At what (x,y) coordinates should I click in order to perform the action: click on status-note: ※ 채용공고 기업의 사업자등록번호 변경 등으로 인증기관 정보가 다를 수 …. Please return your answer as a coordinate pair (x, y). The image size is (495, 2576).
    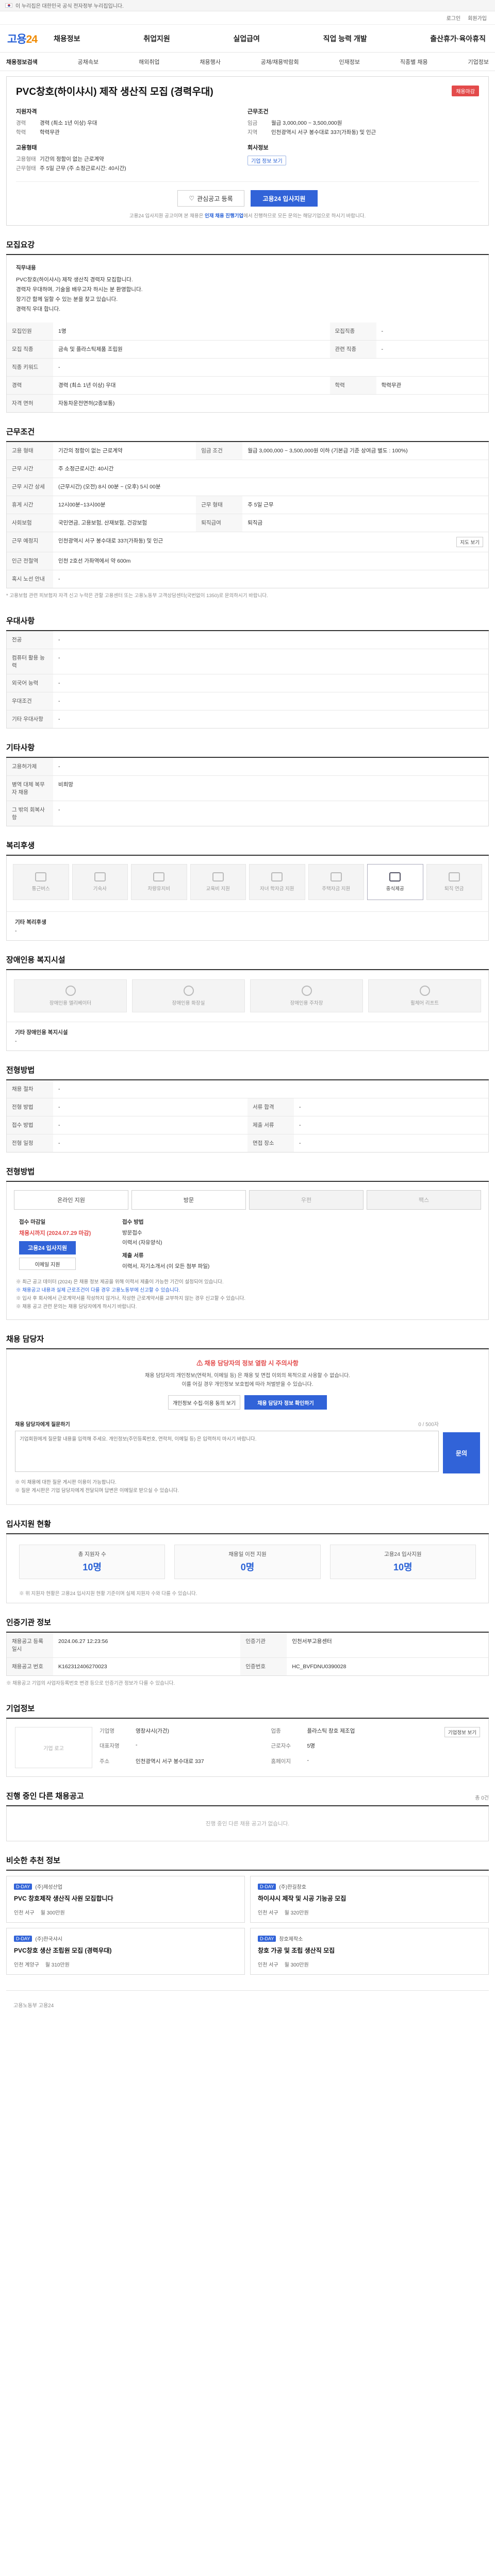
    Looking at the image, I should click on (91, 1683).